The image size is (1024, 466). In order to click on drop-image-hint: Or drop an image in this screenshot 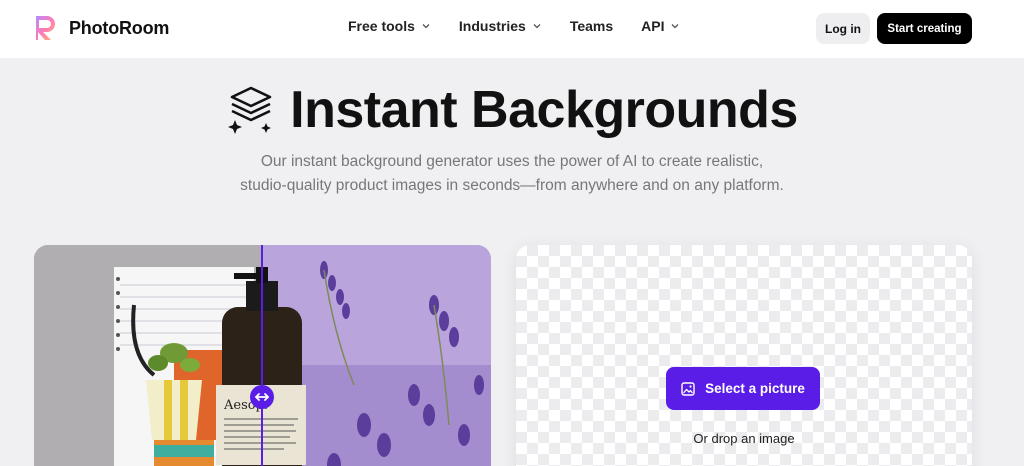, I will do `click(744, 438)`.